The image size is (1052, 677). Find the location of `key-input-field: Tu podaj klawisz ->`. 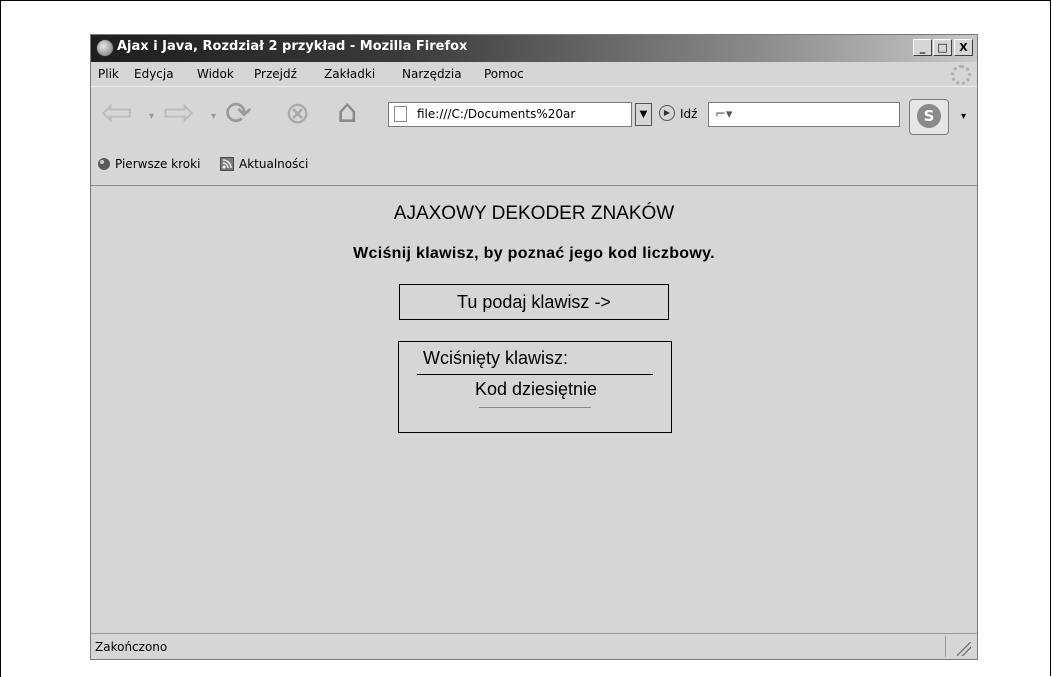

key-input-field: Tu podaj klawisz -> is located at coordinates (534, 302).